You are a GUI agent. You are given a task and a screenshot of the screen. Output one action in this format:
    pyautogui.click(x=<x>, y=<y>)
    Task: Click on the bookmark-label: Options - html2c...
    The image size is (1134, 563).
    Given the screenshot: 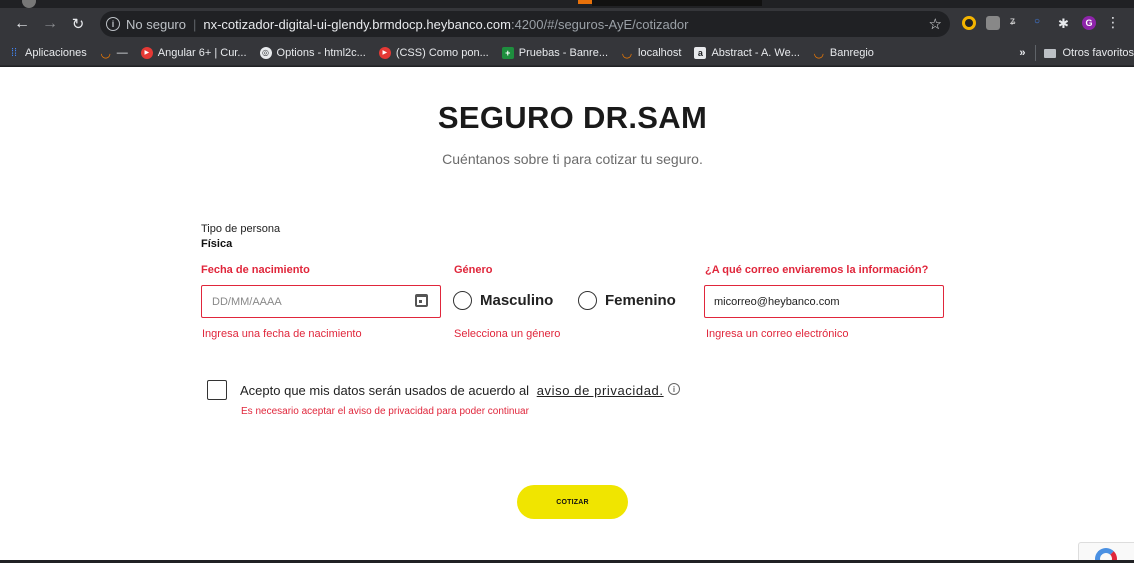 What is the action you would take?
    pyautogui.click(x=321, y=52)
    